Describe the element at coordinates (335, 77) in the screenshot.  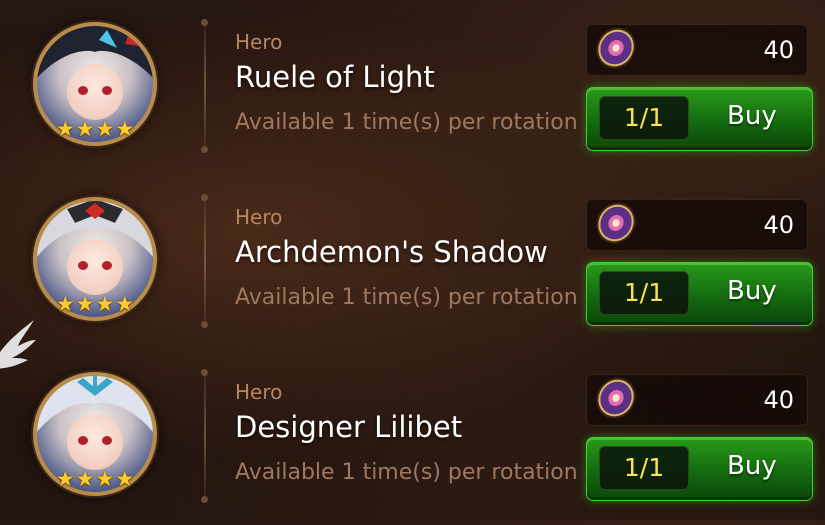
I see `hero-name: Ruele of Light` at that location.